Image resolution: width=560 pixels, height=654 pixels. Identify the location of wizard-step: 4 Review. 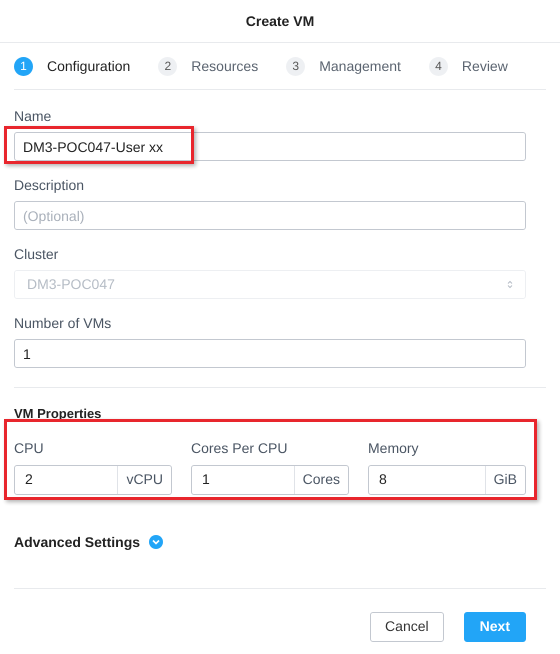
(468, 66).